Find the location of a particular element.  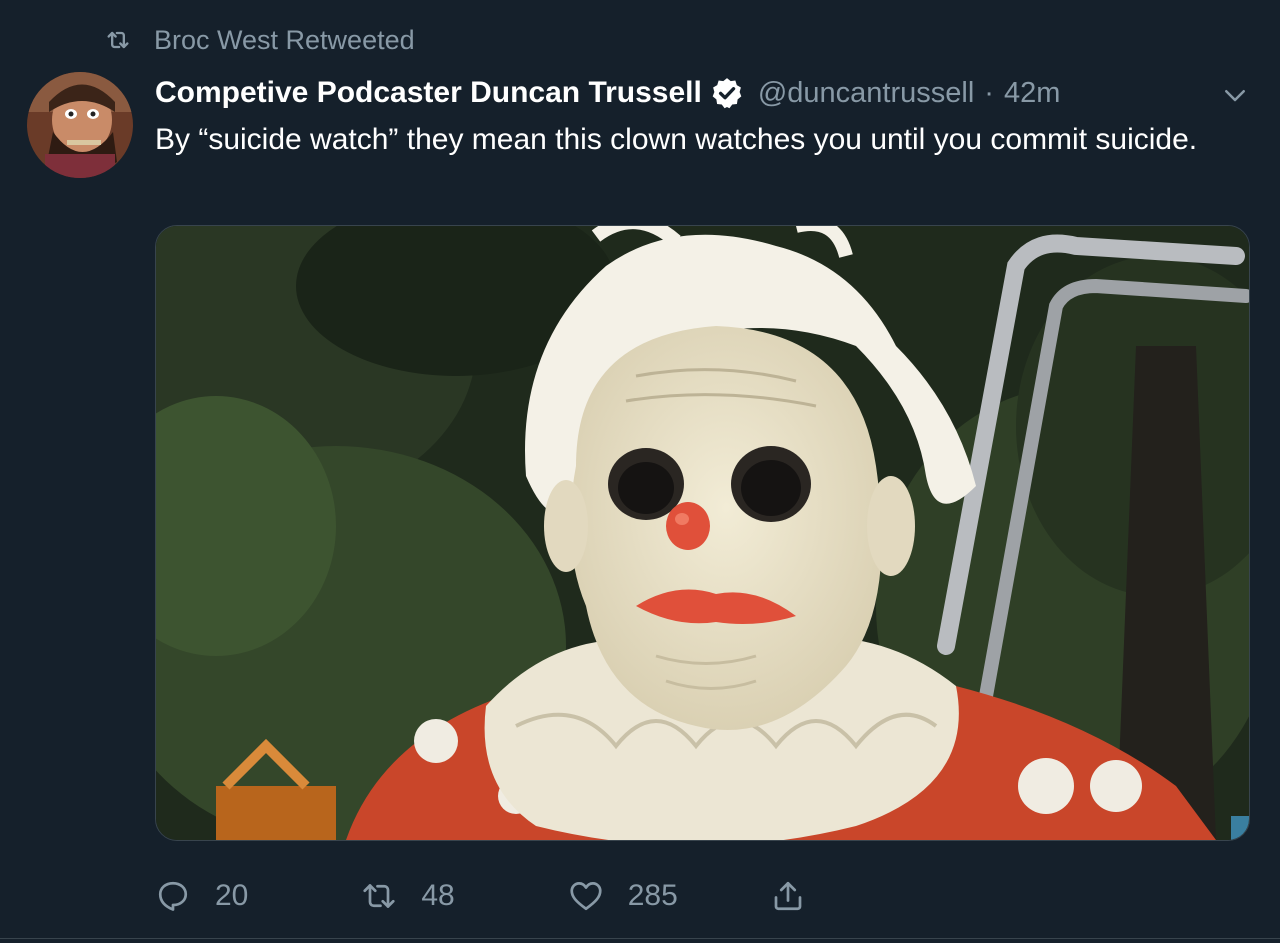

avatar is located at coordinates (80, 125).